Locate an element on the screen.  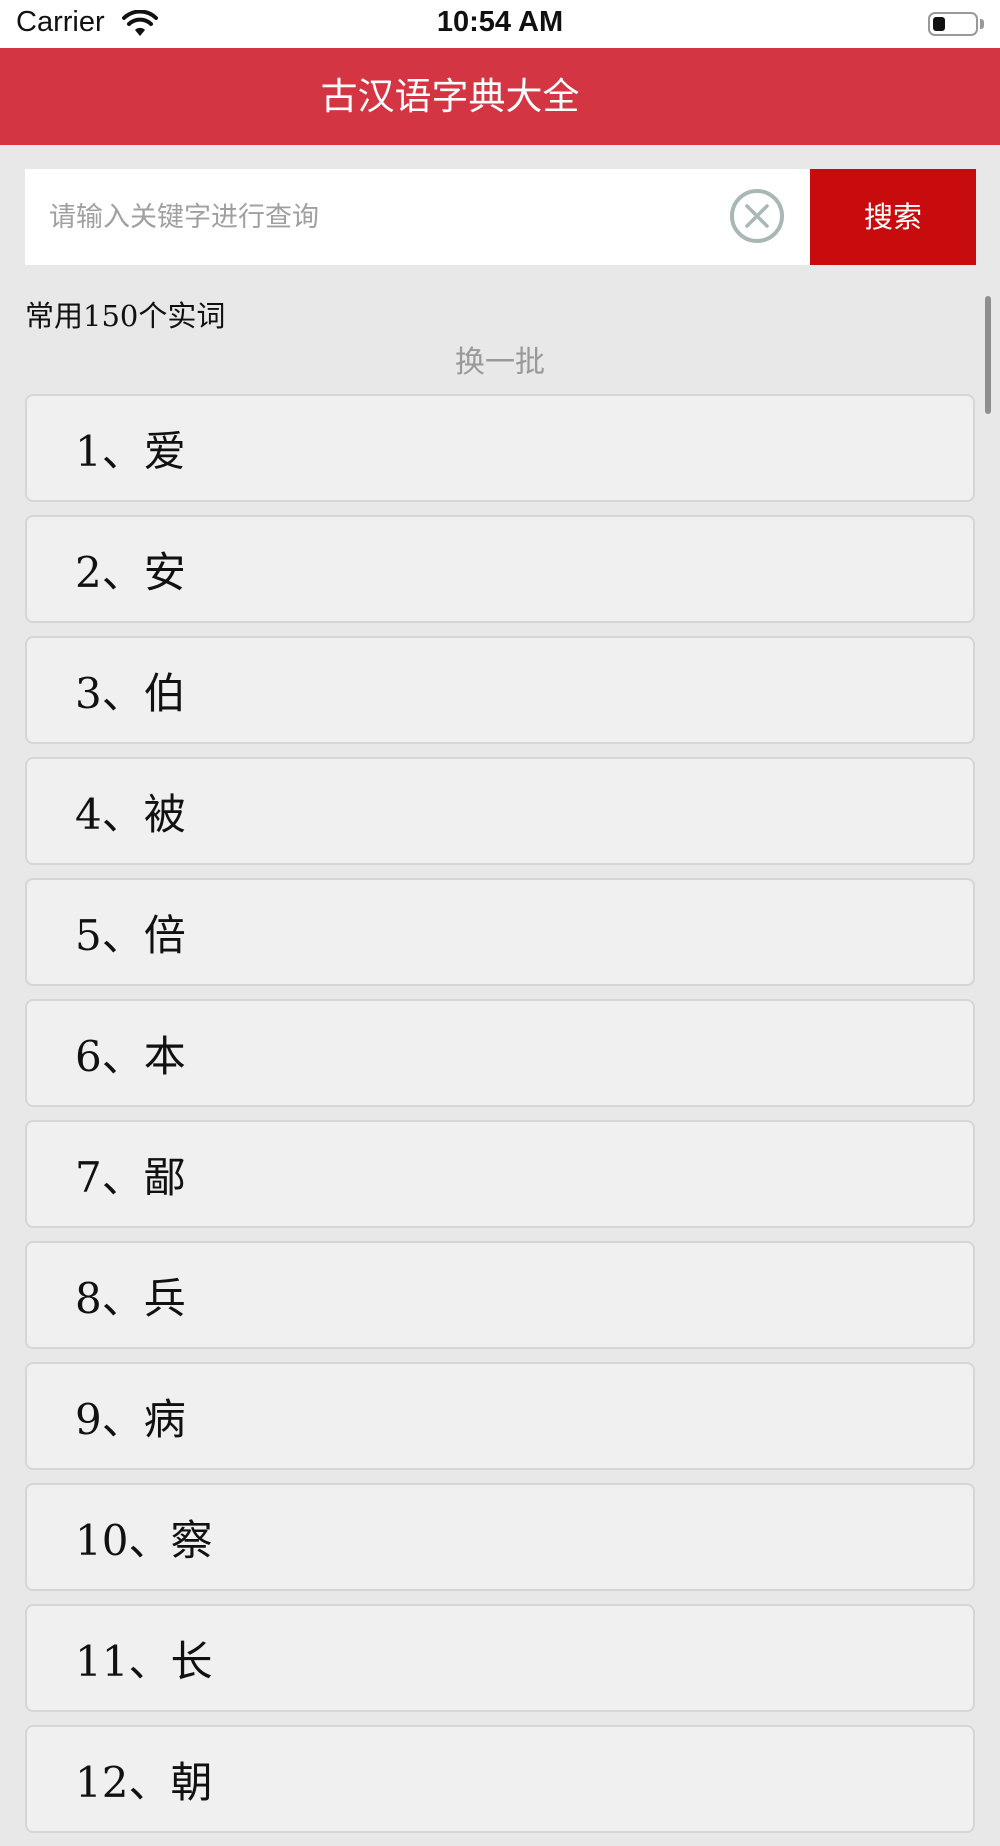
list-item-label: 8、兵 is located at coordinates (130, 1298).